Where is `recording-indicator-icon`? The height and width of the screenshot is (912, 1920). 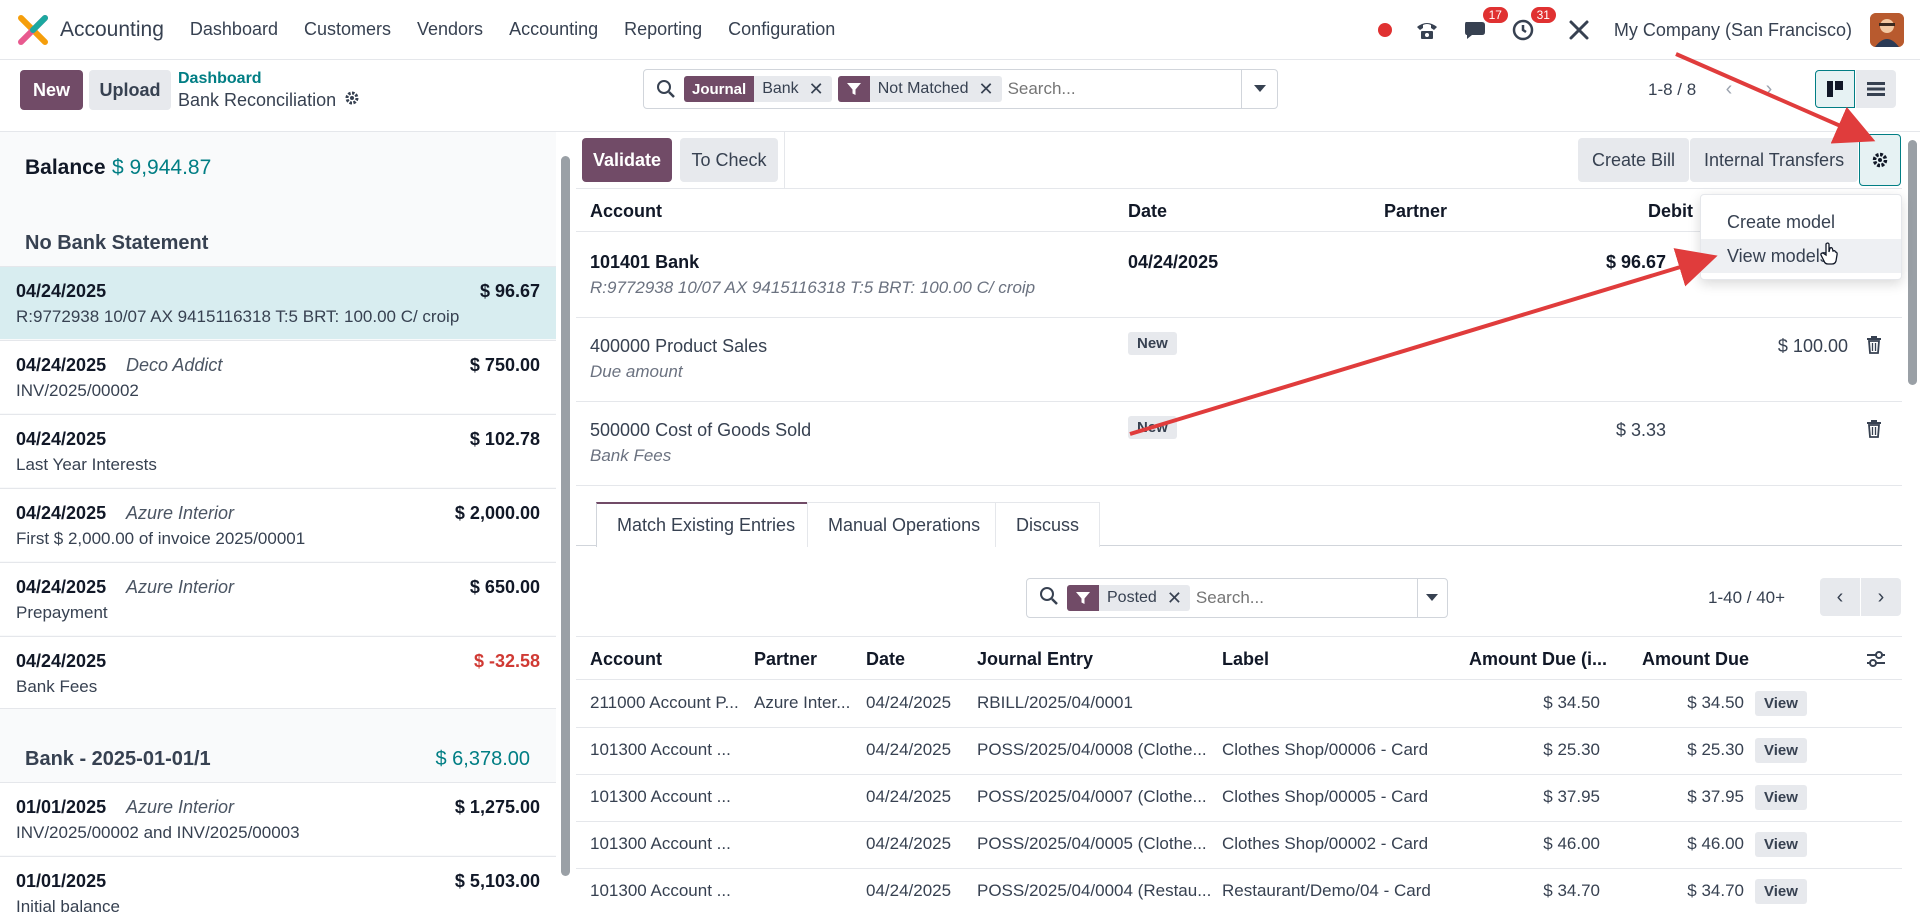 recording-indicator-icon is located at coordinates (1384, 30).